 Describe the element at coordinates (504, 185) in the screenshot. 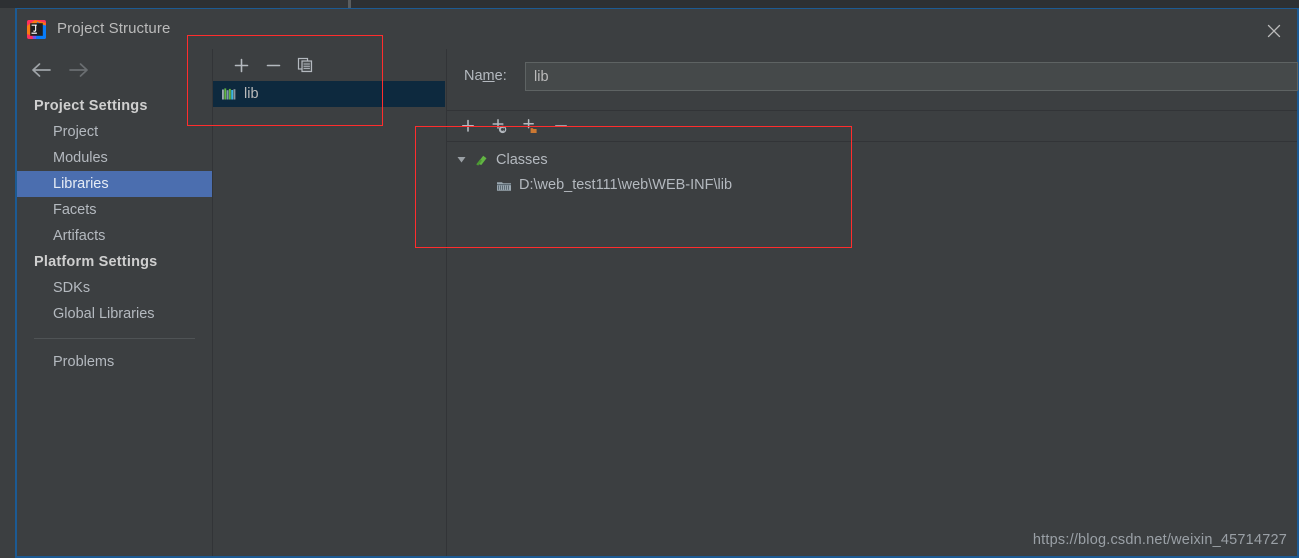

I see `jar-directory-icon` at that location.